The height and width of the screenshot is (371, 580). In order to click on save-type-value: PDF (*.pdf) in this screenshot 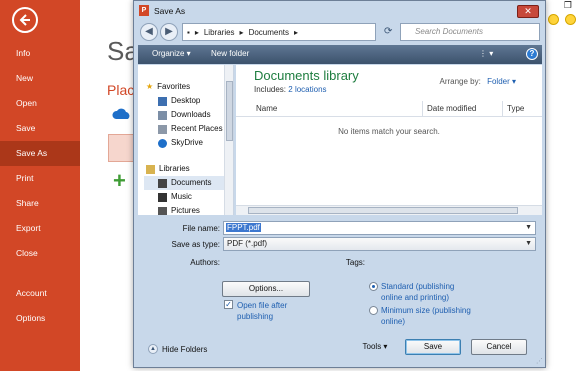, I will do `click(247, 243)`.